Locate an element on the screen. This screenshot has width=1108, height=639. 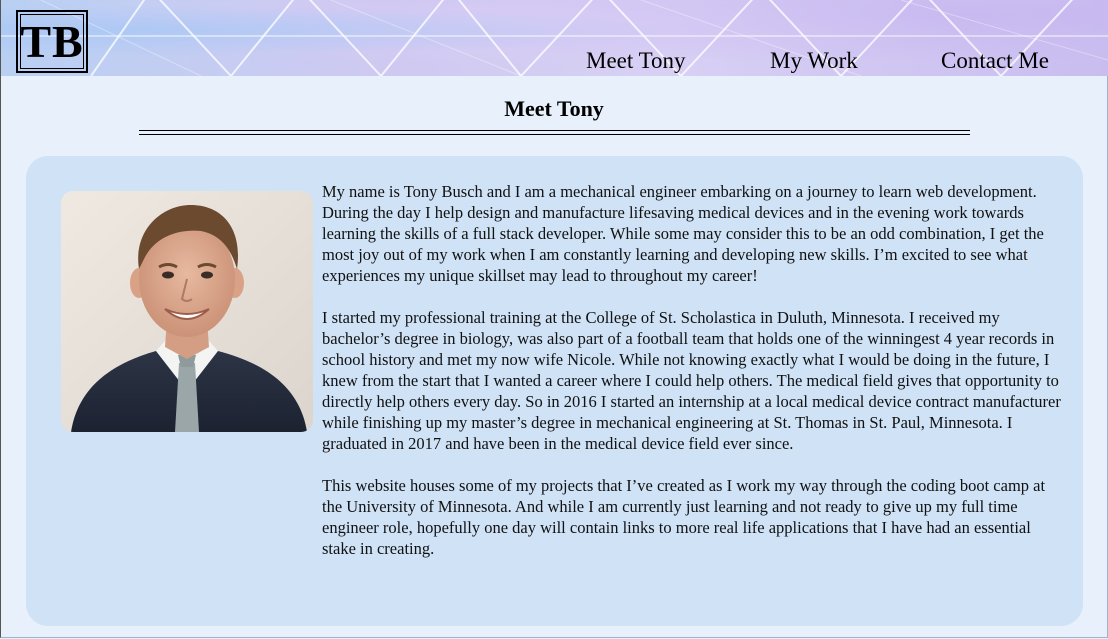
portrait-illustration is located at coordinates (187, 311).